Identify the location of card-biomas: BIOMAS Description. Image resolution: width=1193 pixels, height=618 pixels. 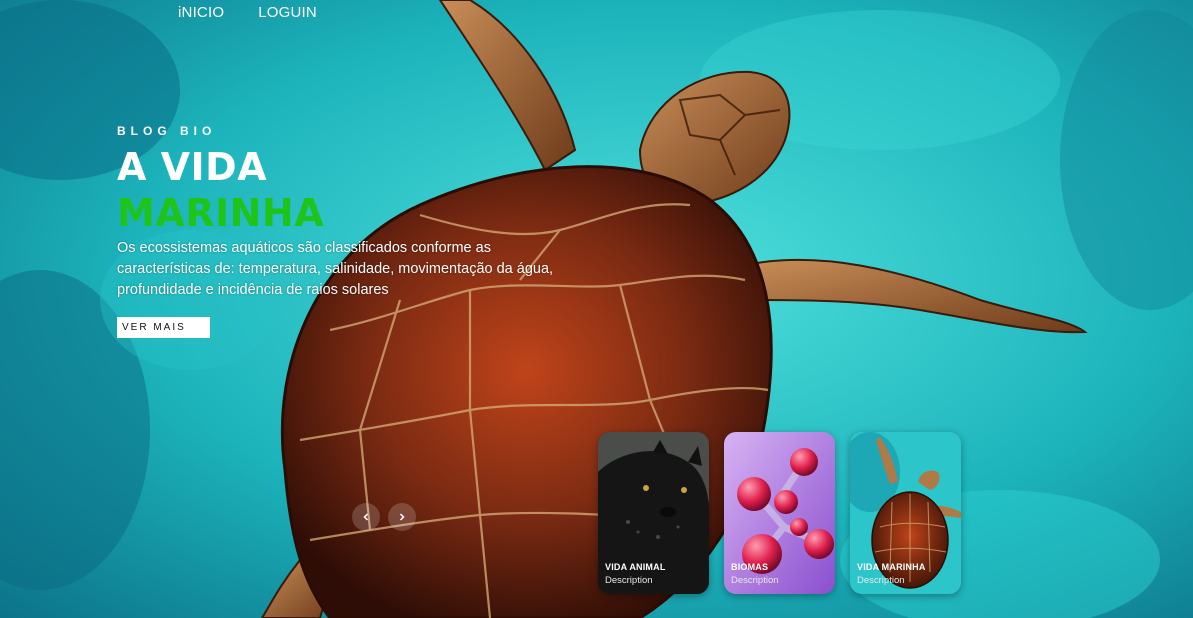
(779, 513).